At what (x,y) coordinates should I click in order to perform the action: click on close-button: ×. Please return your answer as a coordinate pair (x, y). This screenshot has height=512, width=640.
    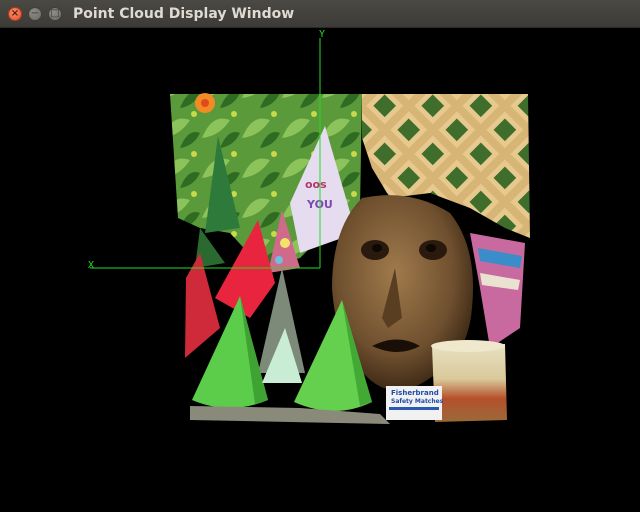
    Looking at the image, I should click on (15, 14).